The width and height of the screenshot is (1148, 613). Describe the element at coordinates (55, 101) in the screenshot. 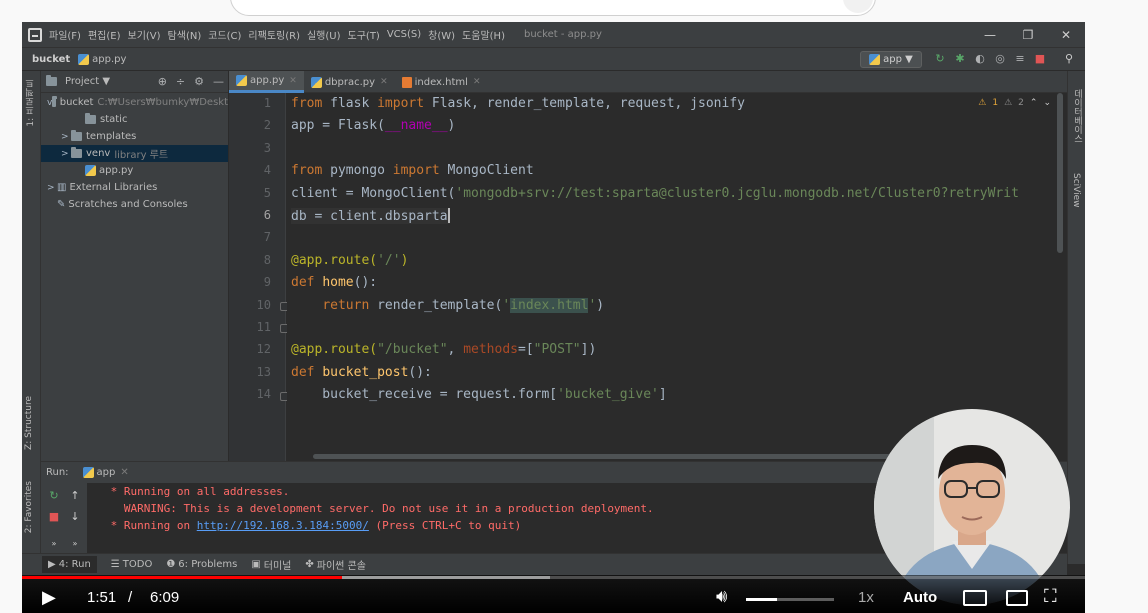

I see `folder-icon` at that location.